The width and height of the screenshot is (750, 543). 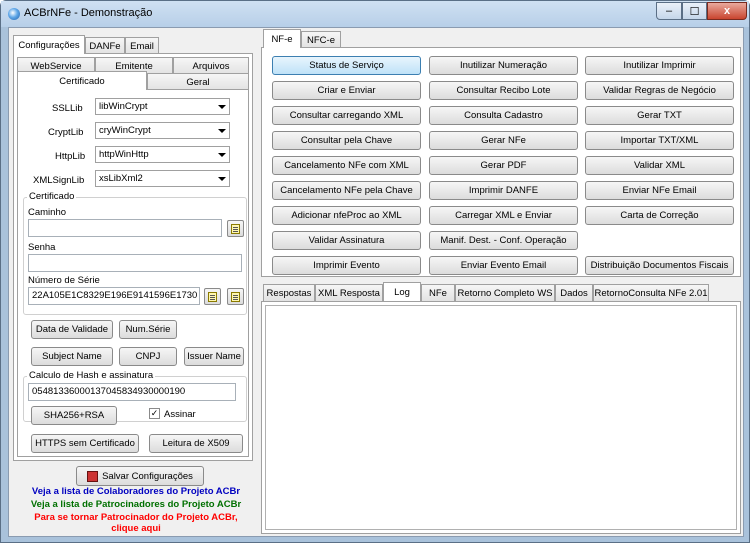 I want to click on save-icon, so click(x=93, y=476).